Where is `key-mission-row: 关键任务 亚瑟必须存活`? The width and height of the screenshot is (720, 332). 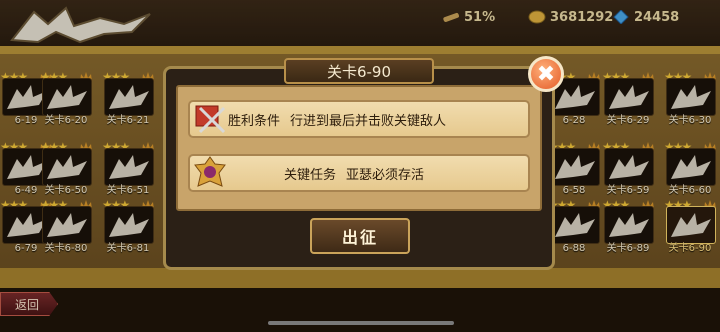 key-mission-row: 关键任务 亚瑟必须存活 is located at coordinates (359, 173).